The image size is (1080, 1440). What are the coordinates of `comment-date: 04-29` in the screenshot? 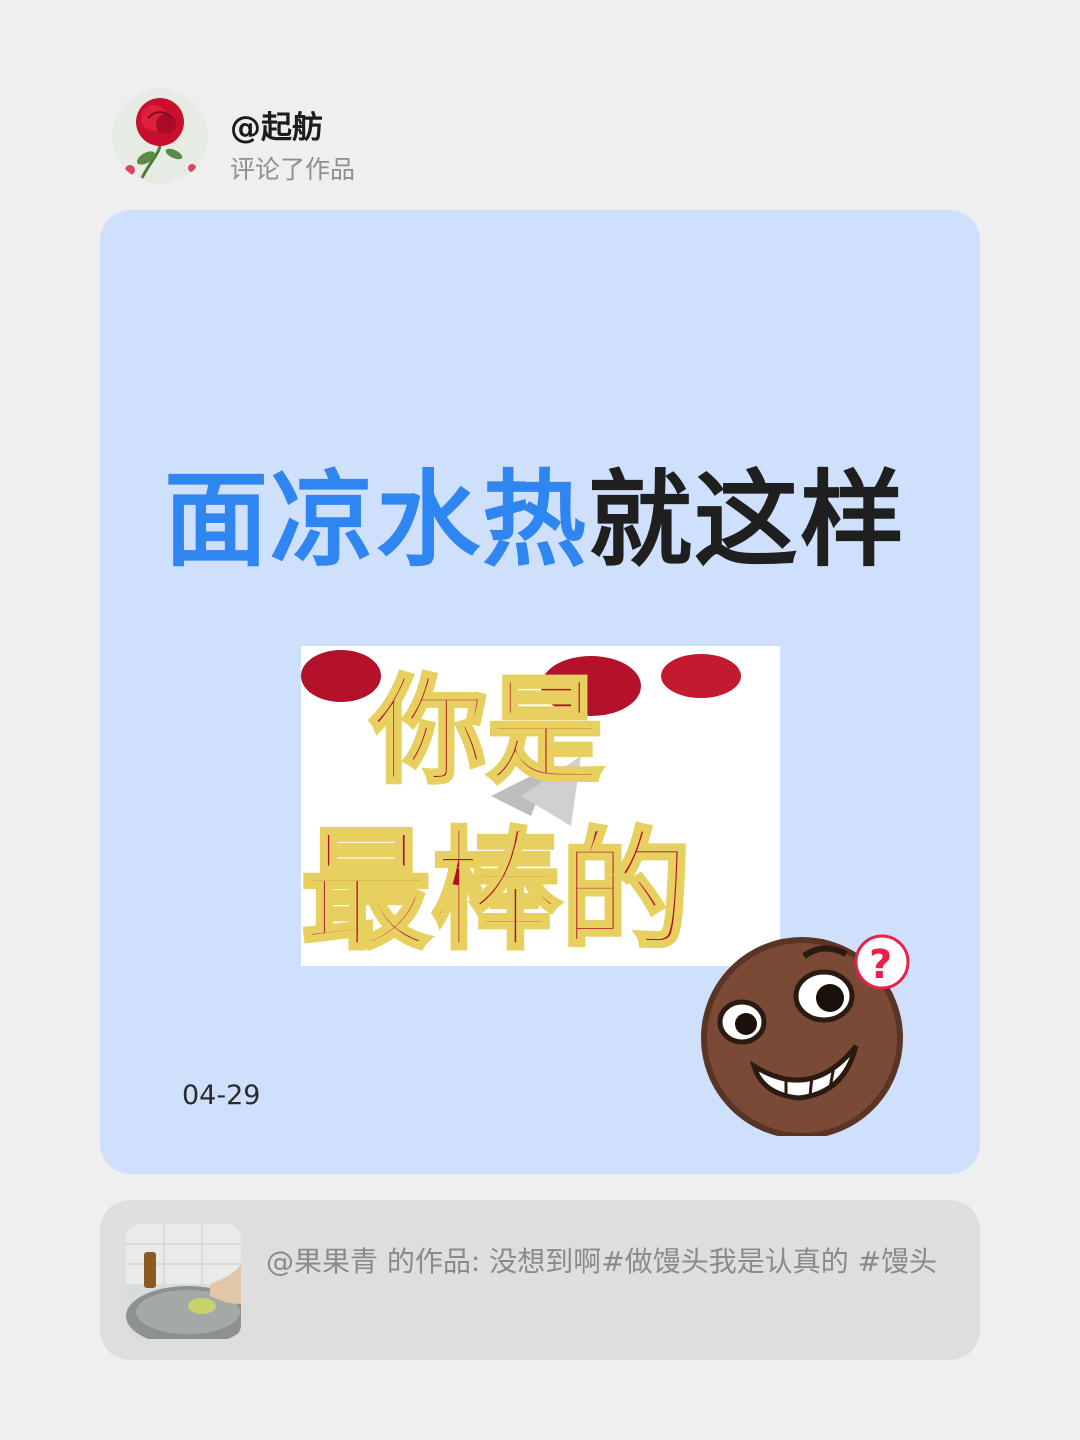 It's located at (221, 1095).